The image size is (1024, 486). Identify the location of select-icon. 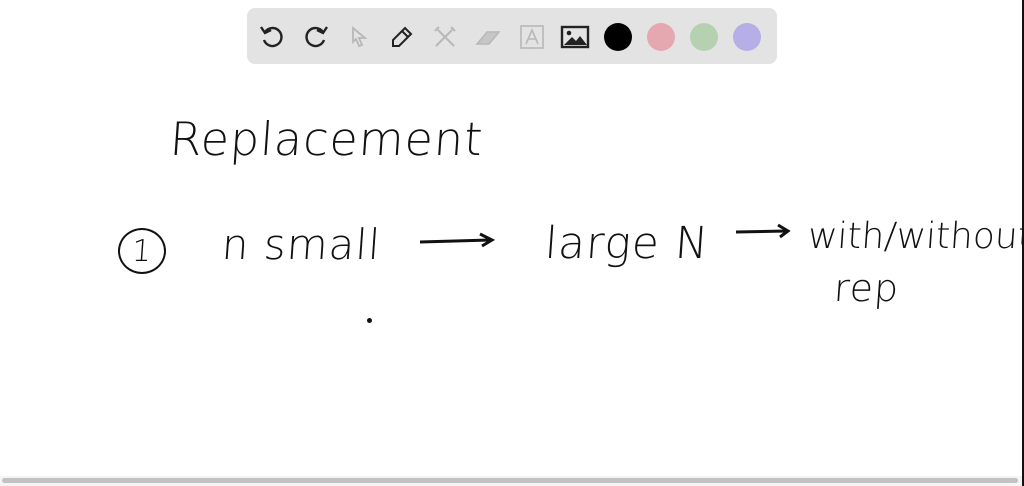
(359, 37).